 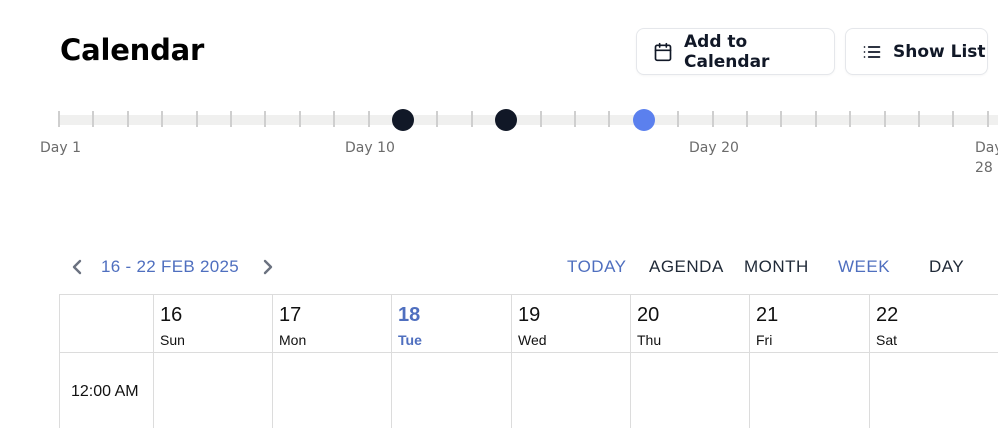 What do you see at coordinates (686, 267) in the screenshot?
I see `view-agenda-button: AGENDA` at bounding box center [686, 267].